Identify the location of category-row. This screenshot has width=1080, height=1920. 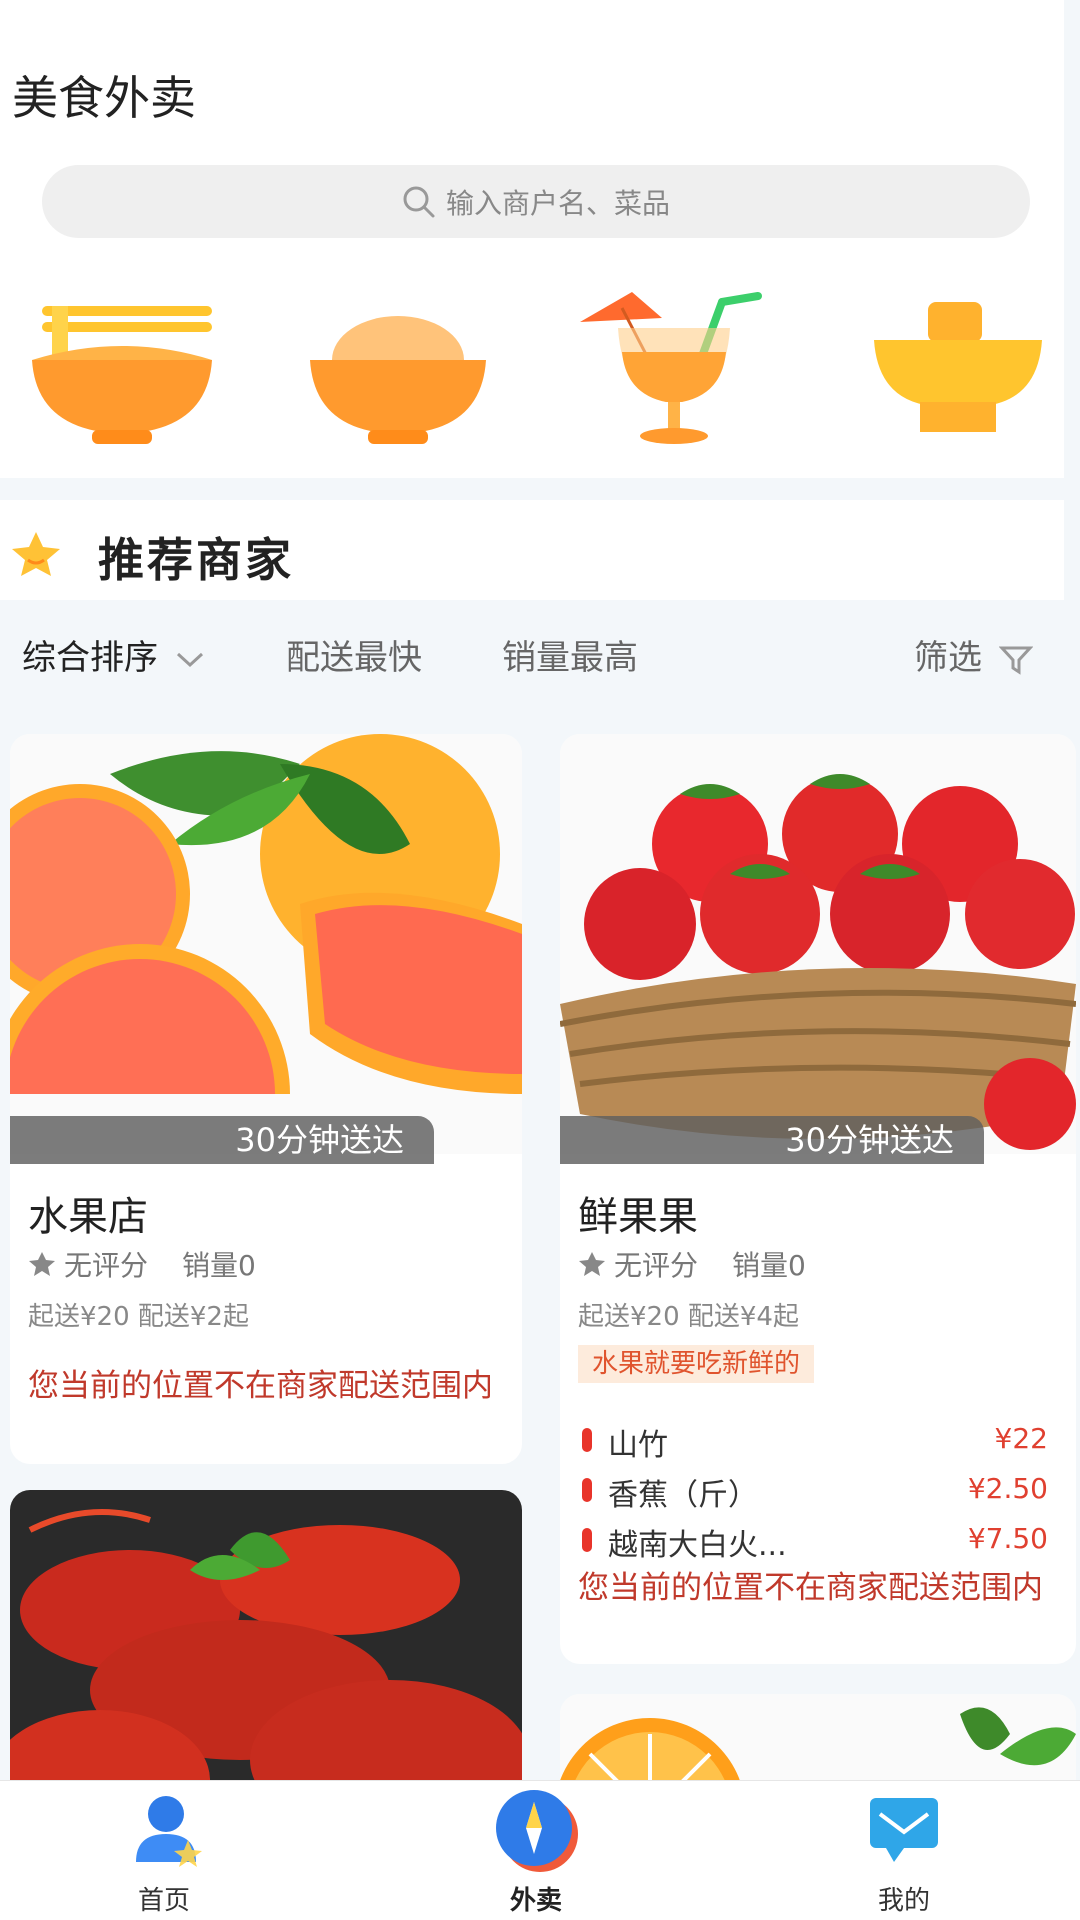
(532, 372).